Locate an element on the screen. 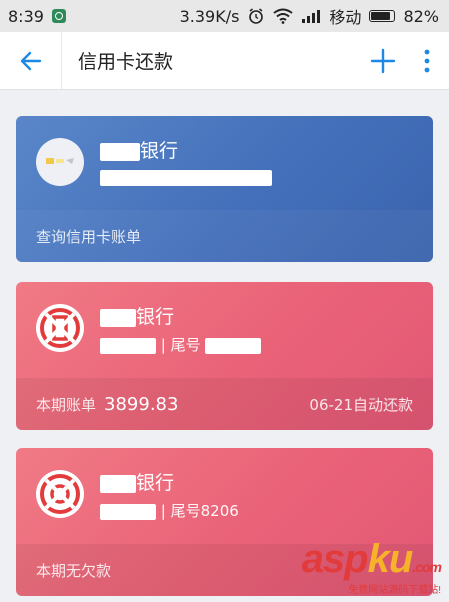 Image resolution: width=449 pixels, height=602 pixels. watermark-subtitle: 免费网站源码下载站! is located at coordinates (394, 590).